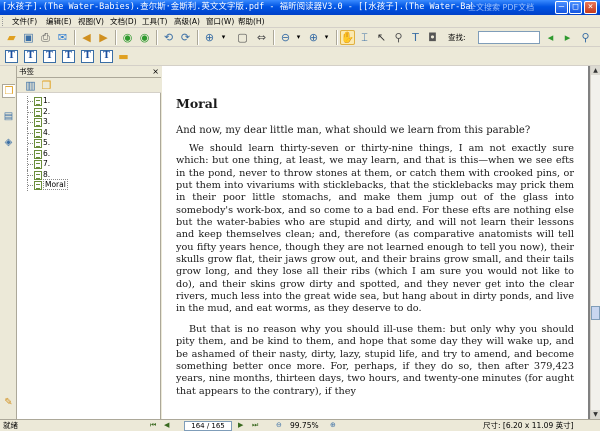  I want to click on open-folder-icon: ▰, so click(11, 37).